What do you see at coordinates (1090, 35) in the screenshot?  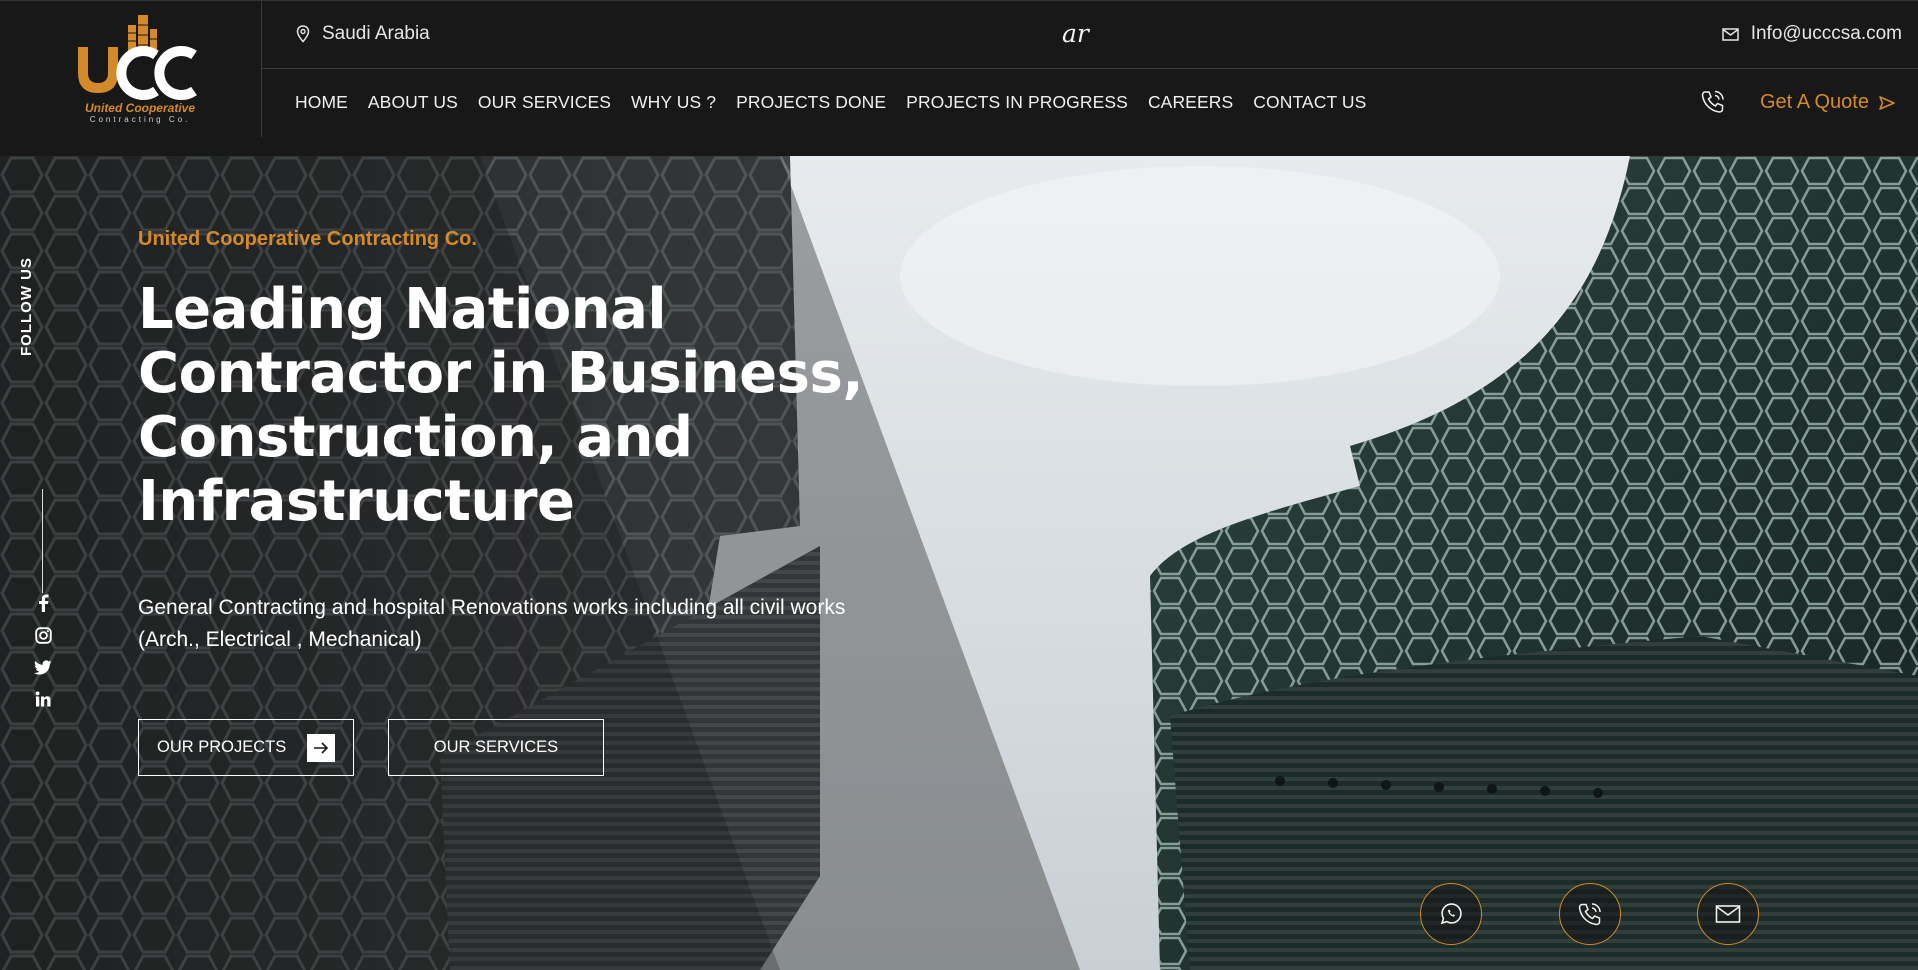 I see `top-bar: Saudi Arabia ar Info@ucccsa.com` at bounding box center [1090, 35].